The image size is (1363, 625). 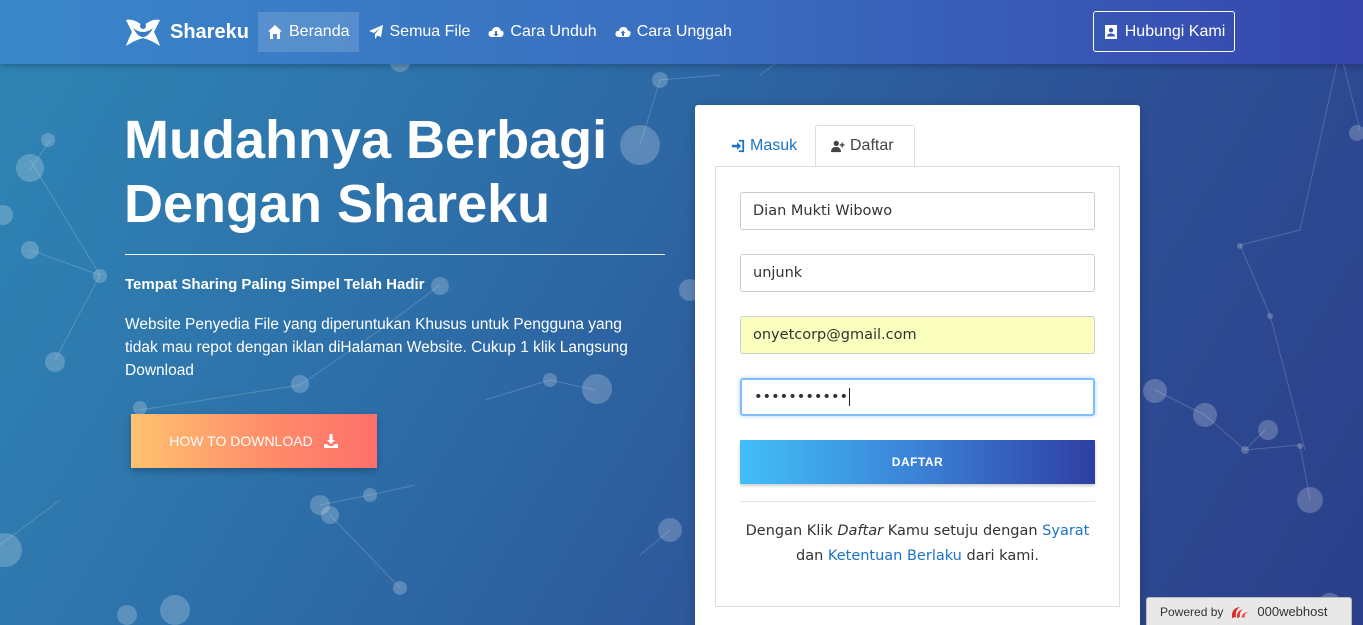 I want to click on syarat-link: Syarat, so click(x=1065, y=531).